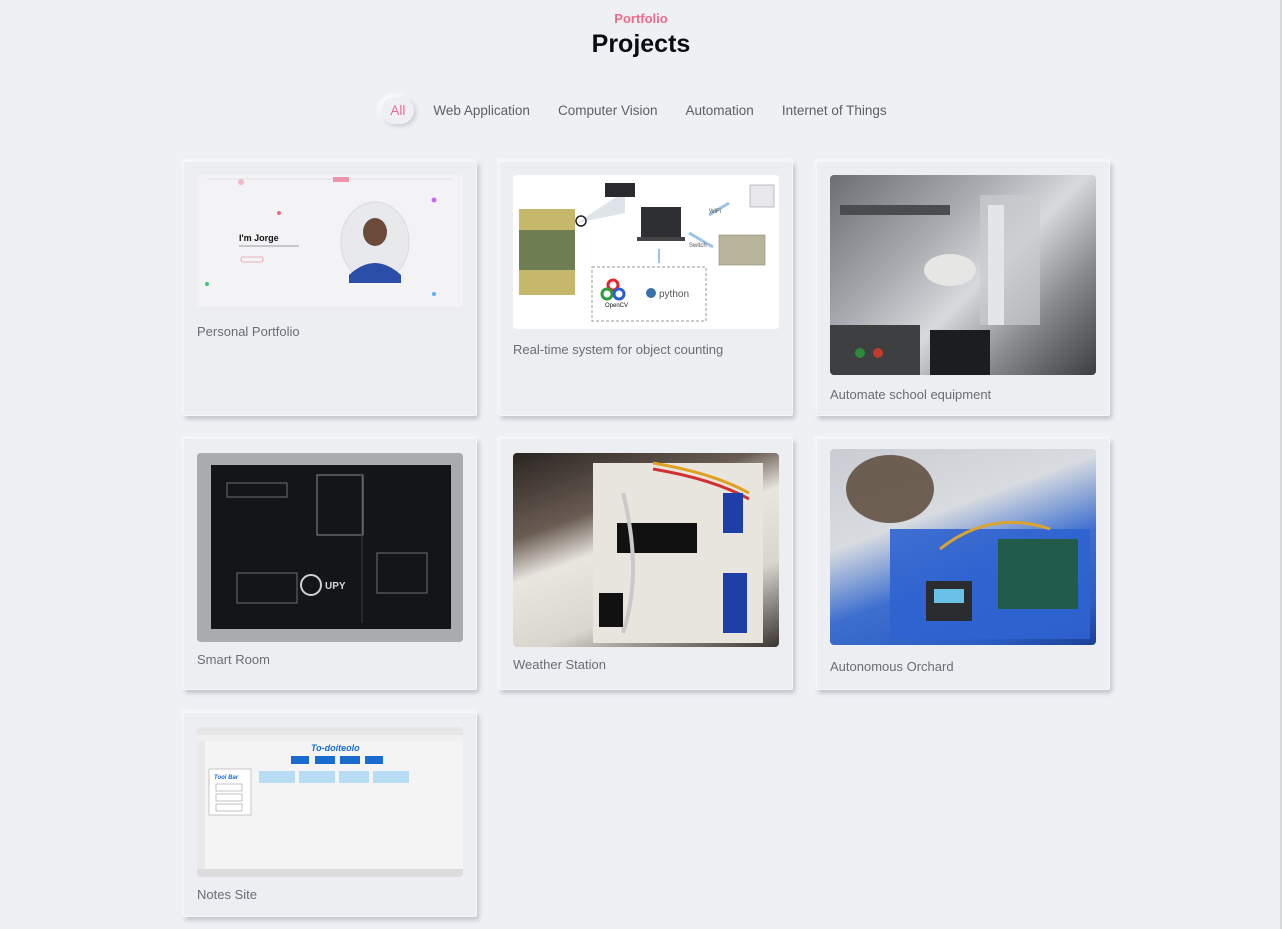 The height and width of the screenshot is (929, 1282). Describe the element at coordinates (618, 349) in the screenshot. I see `project-title: Real-time system for object counting` at that location.